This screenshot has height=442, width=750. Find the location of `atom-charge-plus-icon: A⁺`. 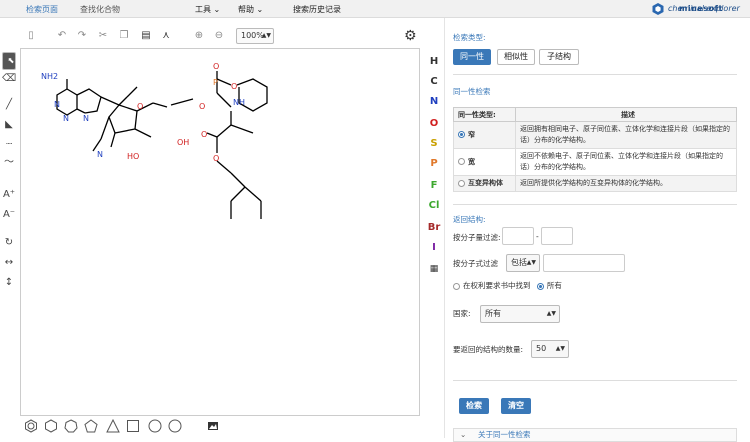

atom-charge-plus-icon: A⁺ is located at coordinates (9, 195).